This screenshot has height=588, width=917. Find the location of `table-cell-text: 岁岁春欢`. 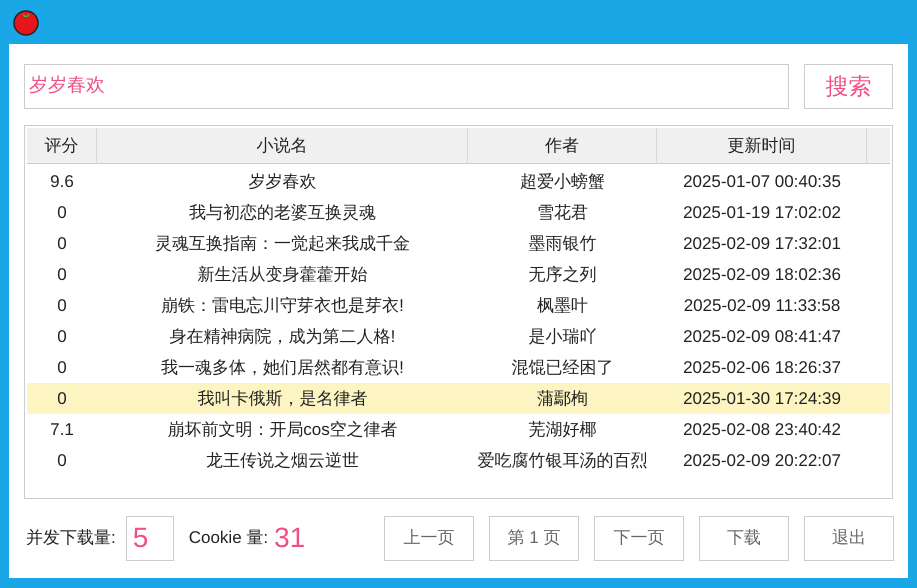

table-cell-text: 岁岁春欢 is located at coordinates (283, 181).